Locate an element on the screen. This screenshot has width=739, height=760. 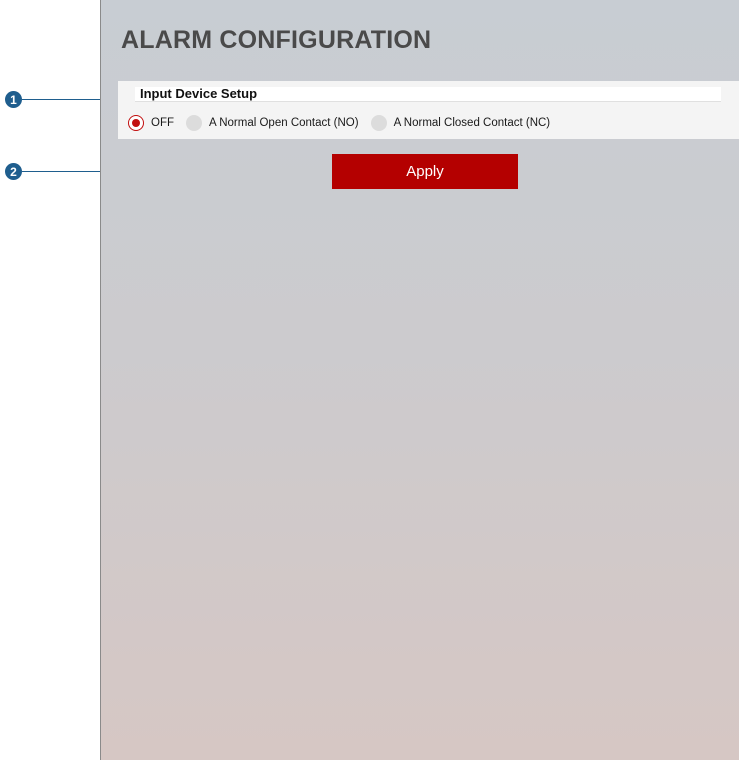
radio-button-off is located at coordinates (136, 123).